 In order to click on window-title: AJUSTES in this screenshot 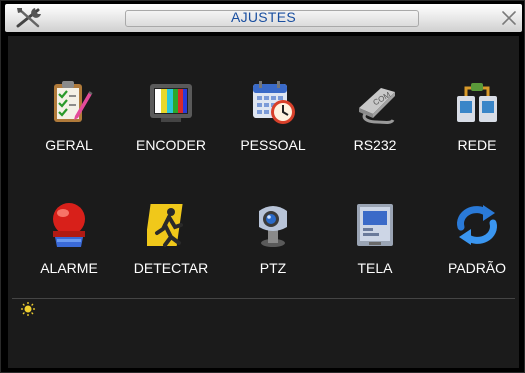, I will do `click(263, 17)`.